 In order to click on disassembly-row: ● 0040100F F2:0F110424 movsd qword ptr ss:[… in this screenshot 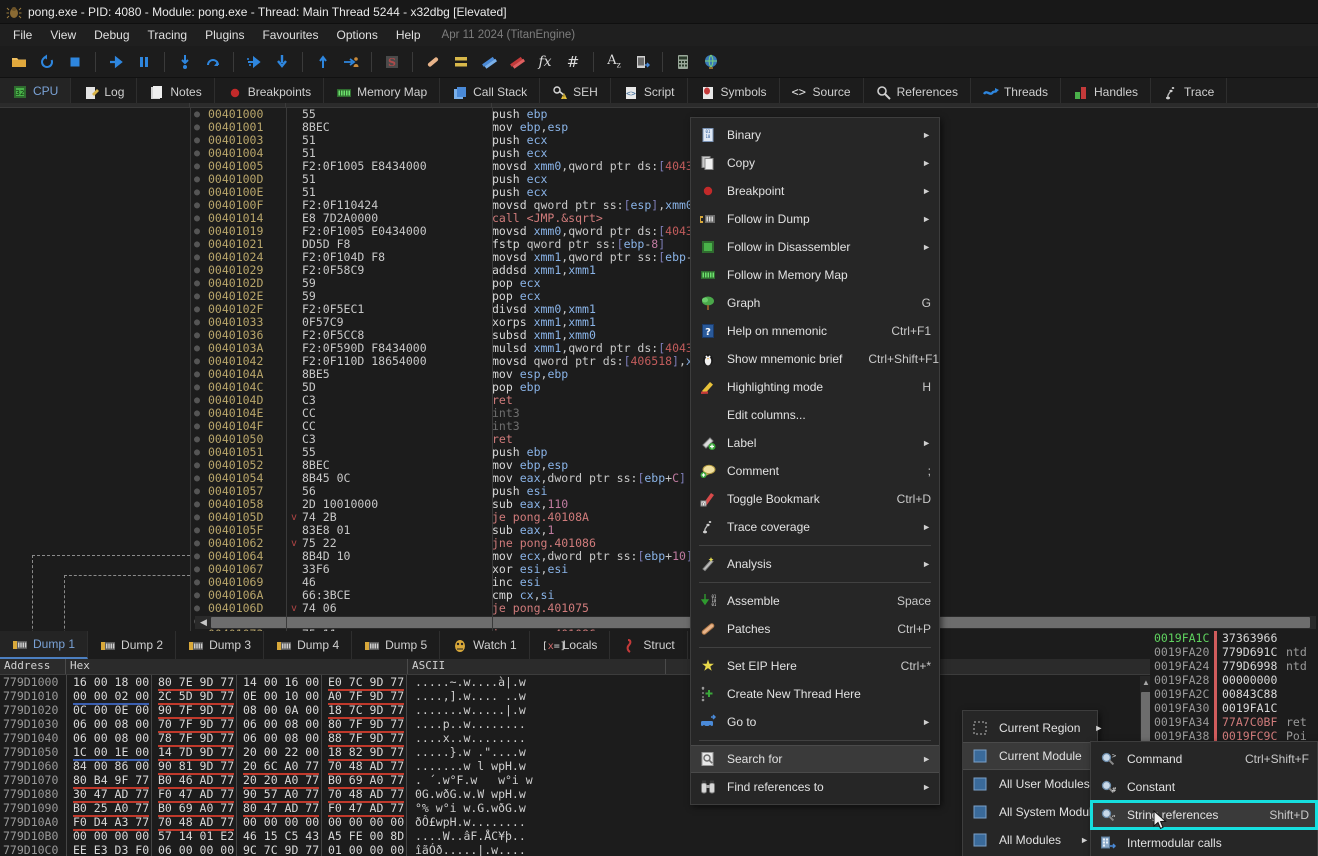, I will do `click(659, 205)`.